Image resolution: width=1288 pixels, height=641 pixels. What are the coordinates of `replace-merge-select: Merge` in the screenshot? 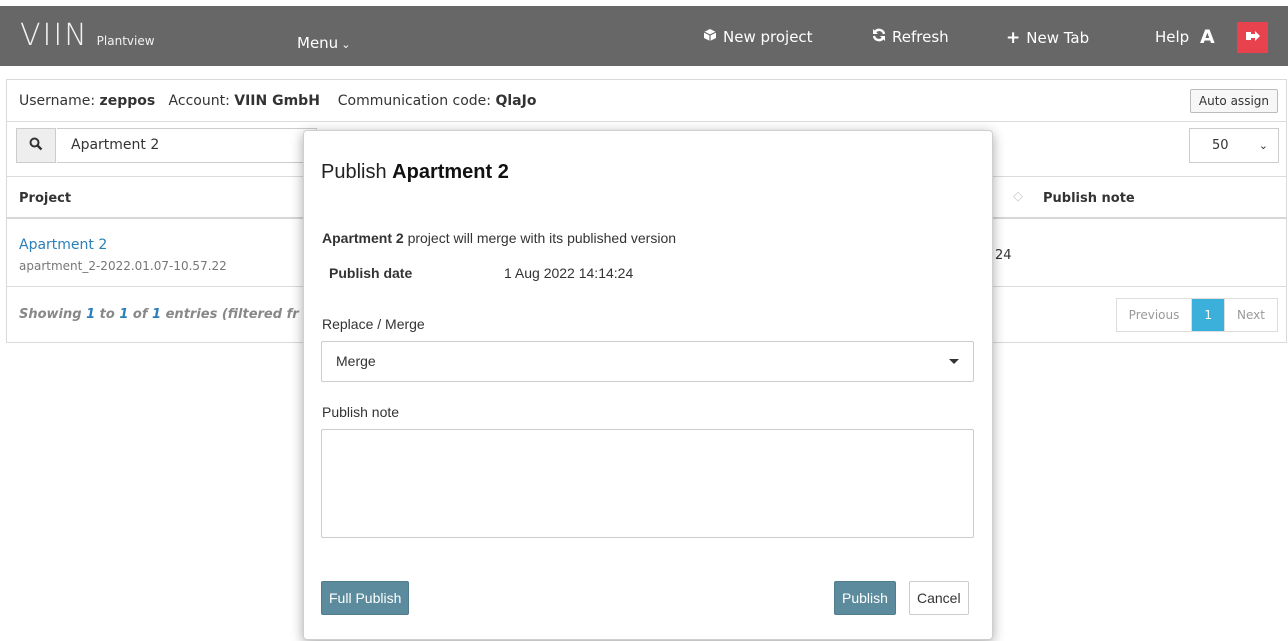 It's located at (647, 361).